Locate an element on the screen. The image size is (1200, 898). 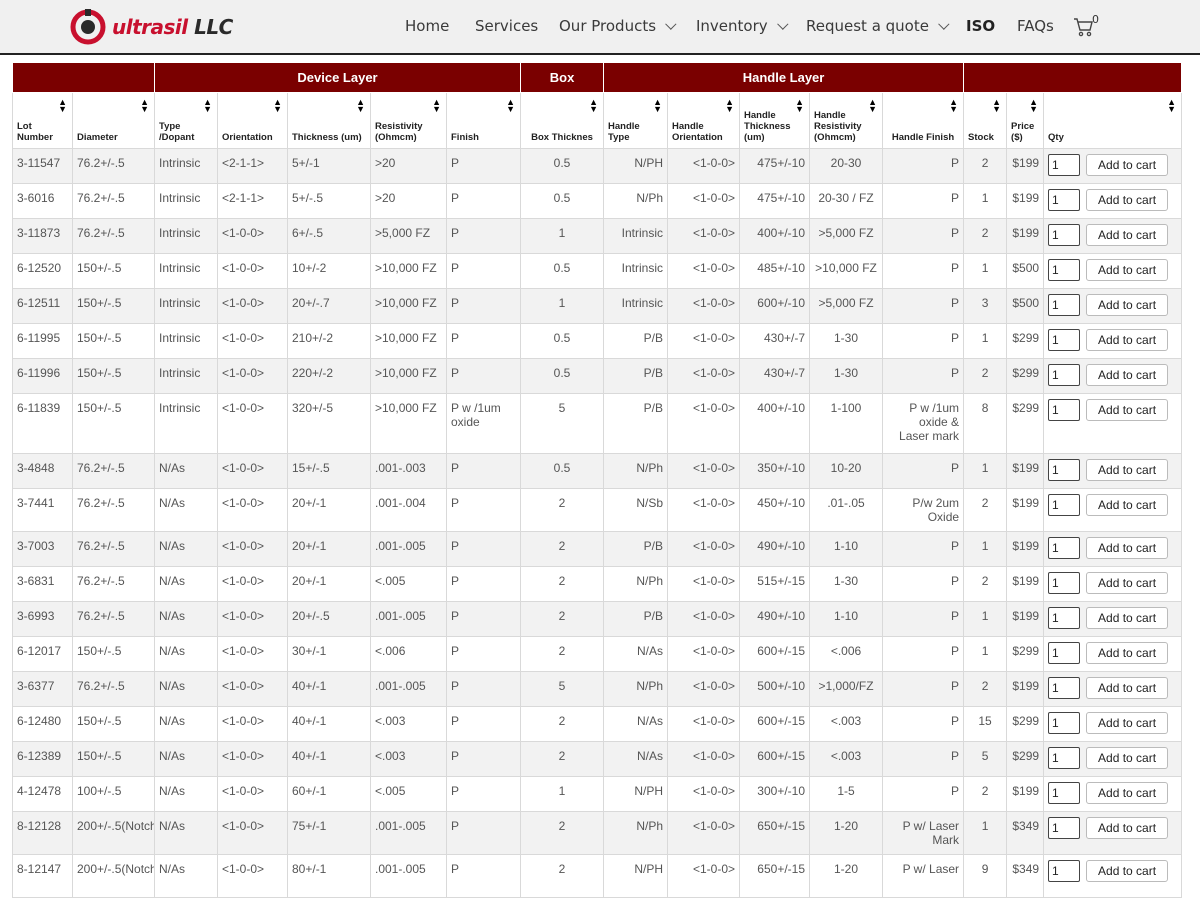
sort-icon: ▲ ▼ is located at coordinates (436, 105).